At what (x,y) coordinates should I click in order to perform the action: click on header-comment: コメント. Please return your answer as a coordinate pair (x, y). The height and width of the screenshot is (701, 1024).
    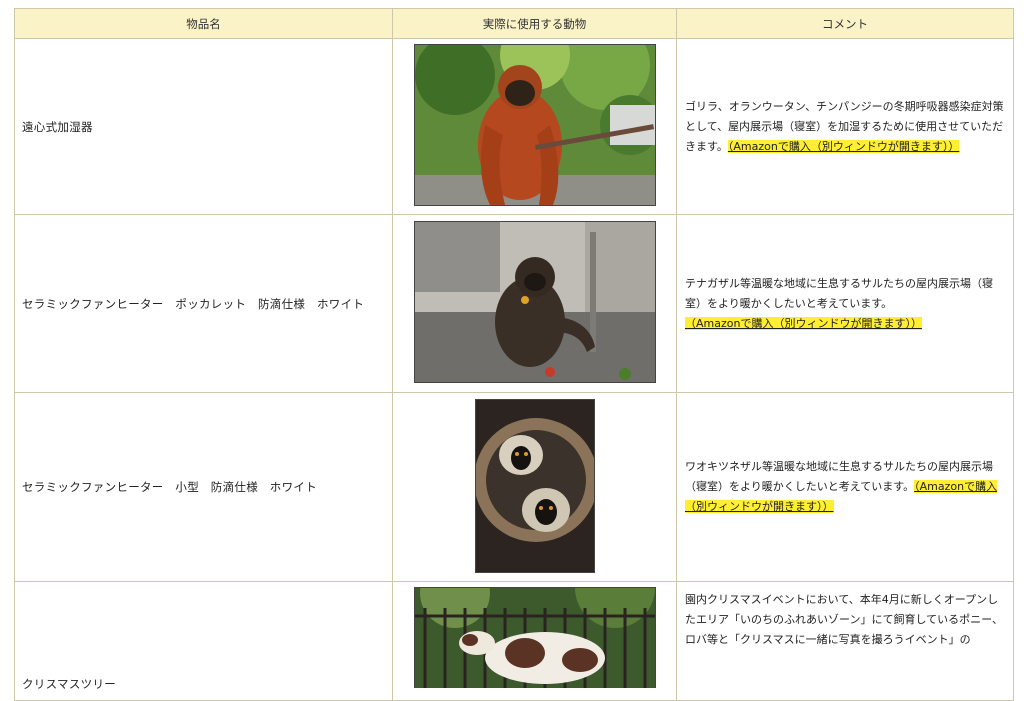
    Looking at the image, I should click on (845, 23).